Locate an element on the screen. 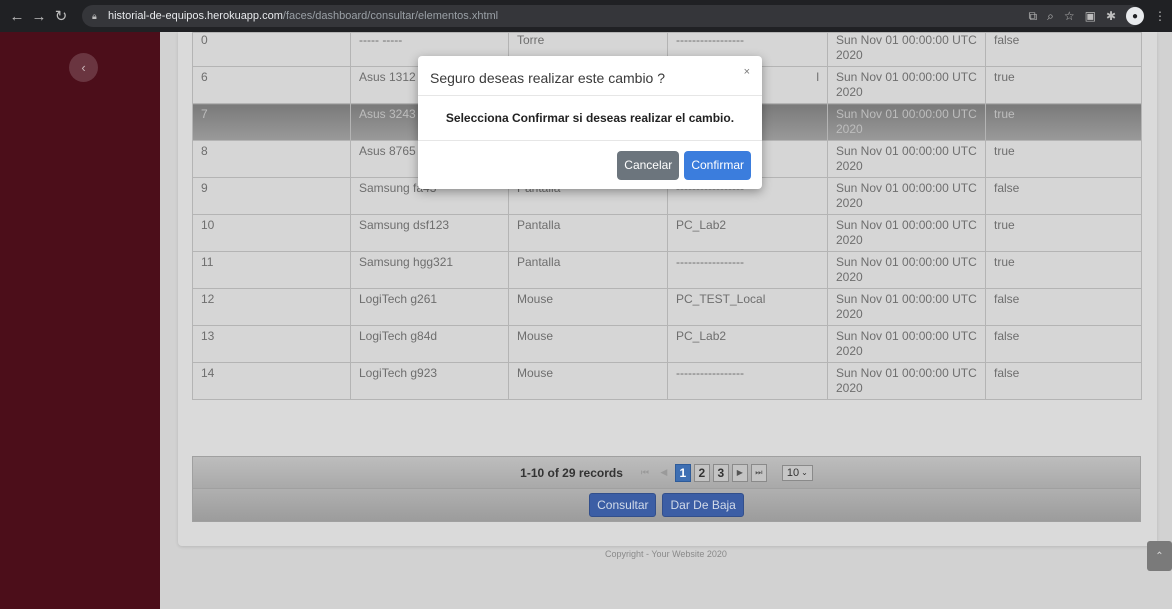 Image resolution: width=1172 pixels, height=609 pixels. translate-icon: ⧉ is located at coordinates (1033, 16).